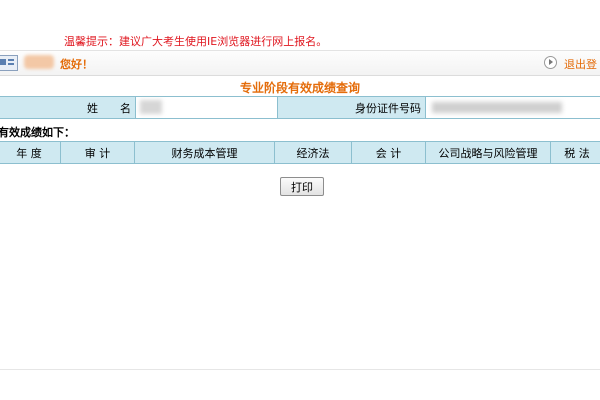  I want to click on col-year: 年 度, so click(30, 152).